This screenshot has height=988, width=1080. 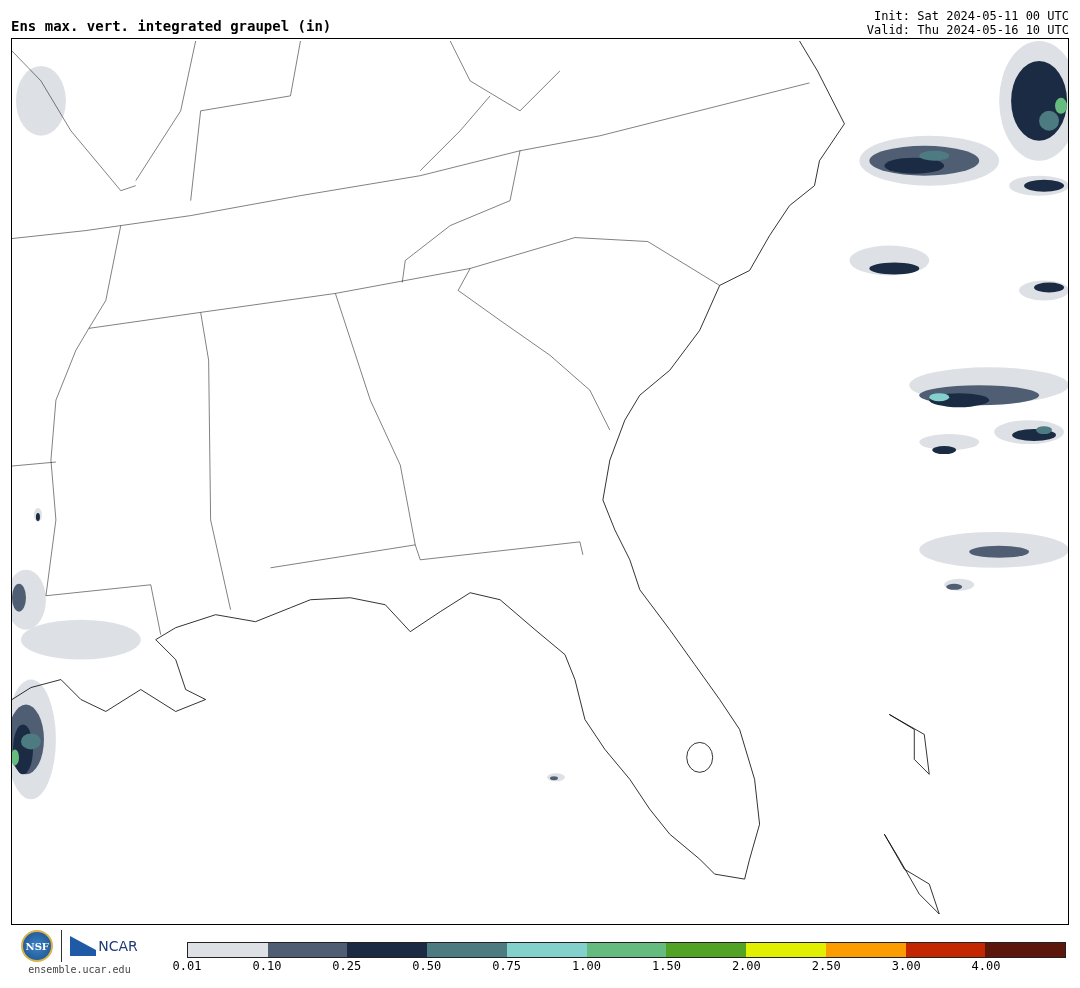 I want to click on site-url: ensemble.ucar.edu, so click(x=79, y=969).